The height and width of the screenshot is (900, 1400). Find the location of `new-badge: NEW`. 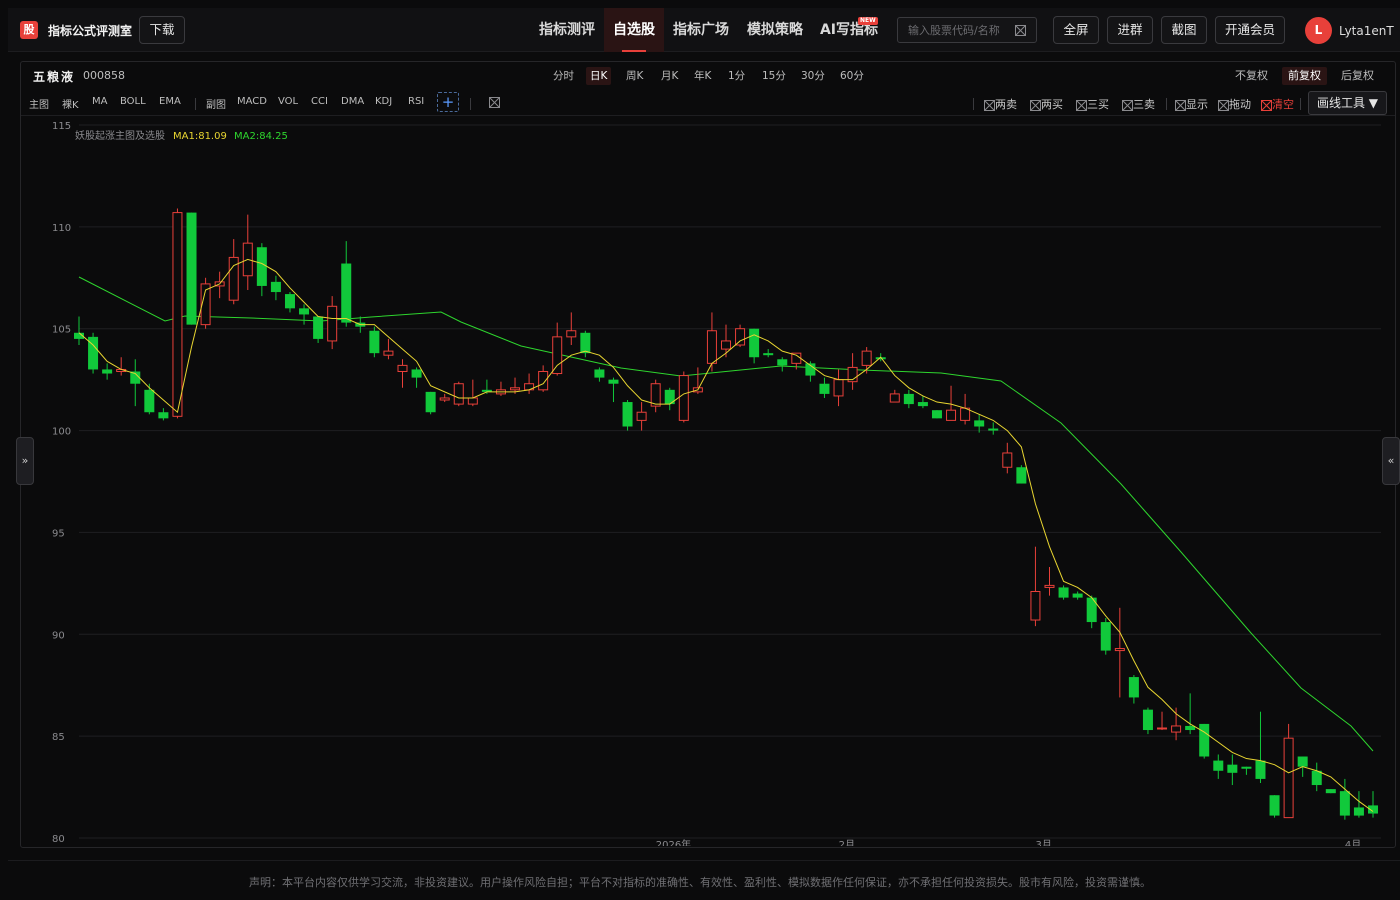

new-badge: NEW is located at coordinates (868, 21).